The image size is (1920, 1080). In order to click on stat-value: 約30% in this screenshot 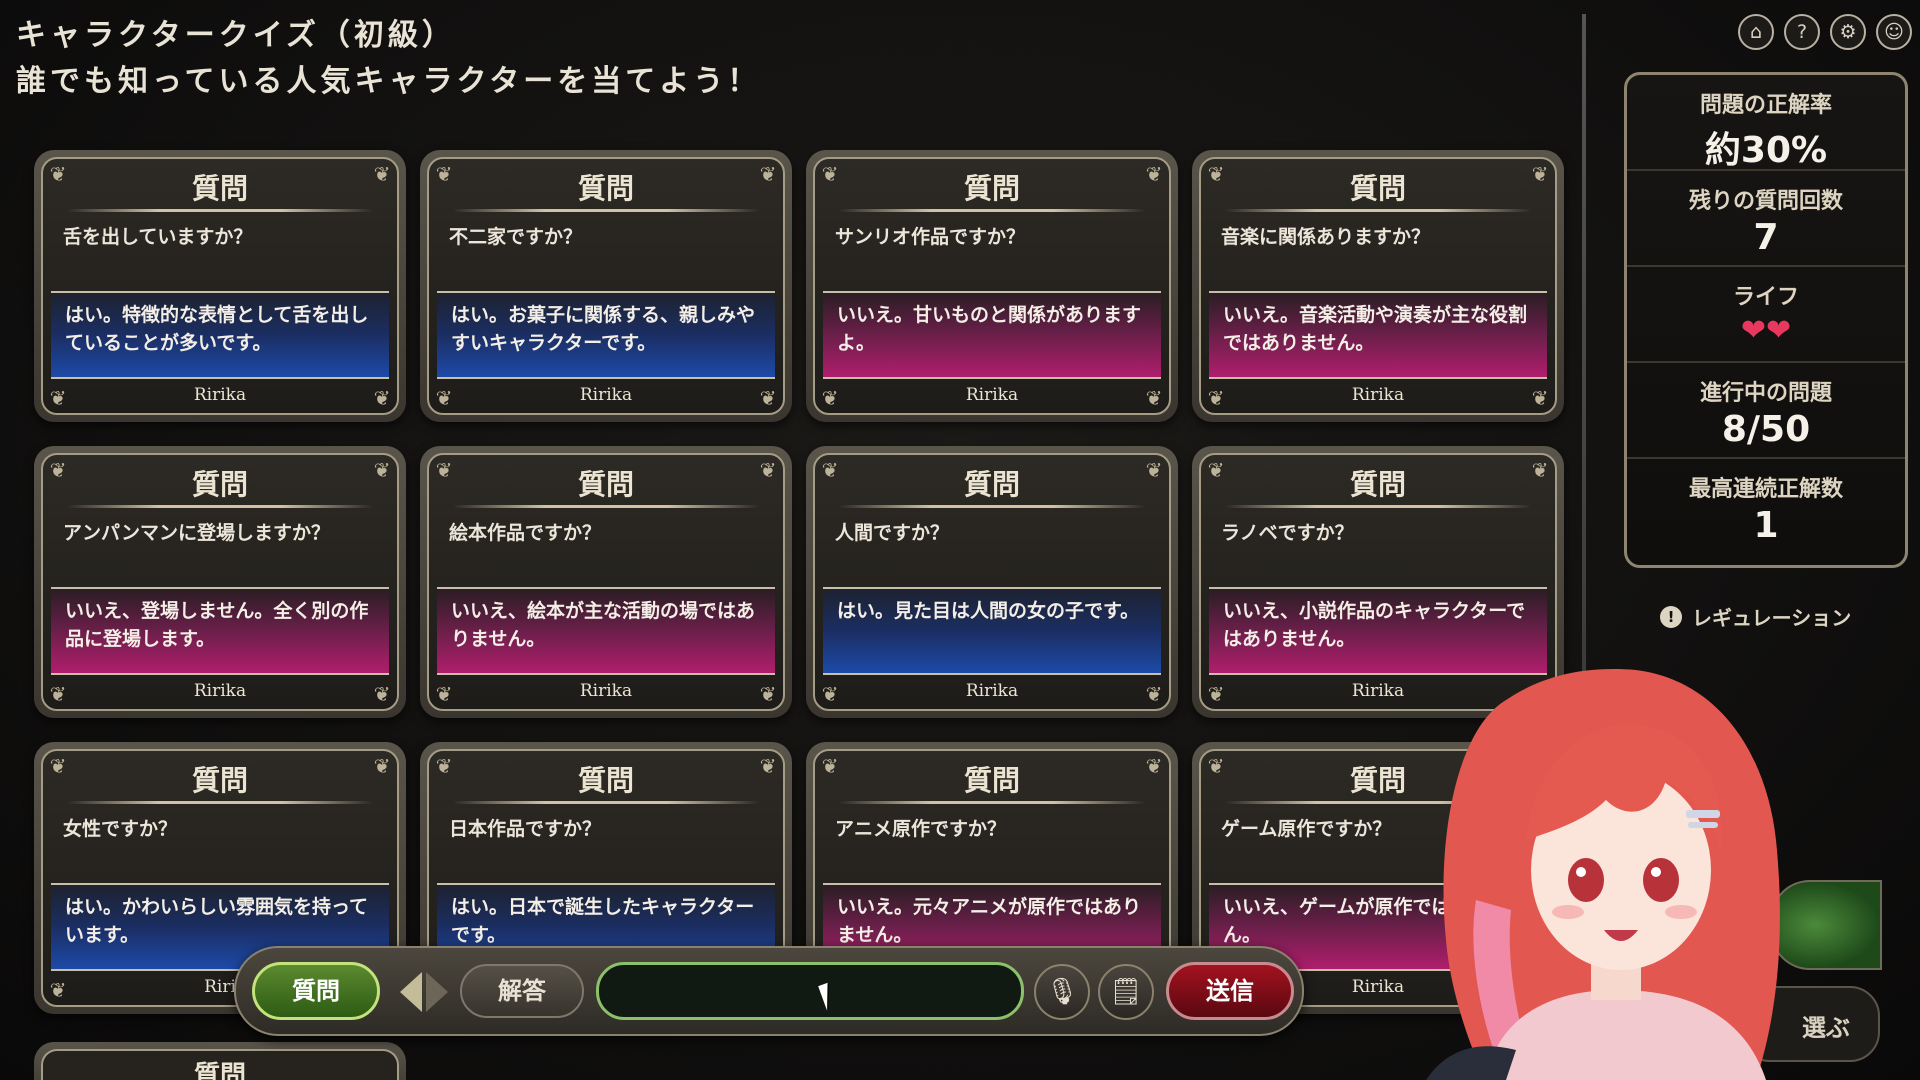, I will do `click(1766, 150)`.